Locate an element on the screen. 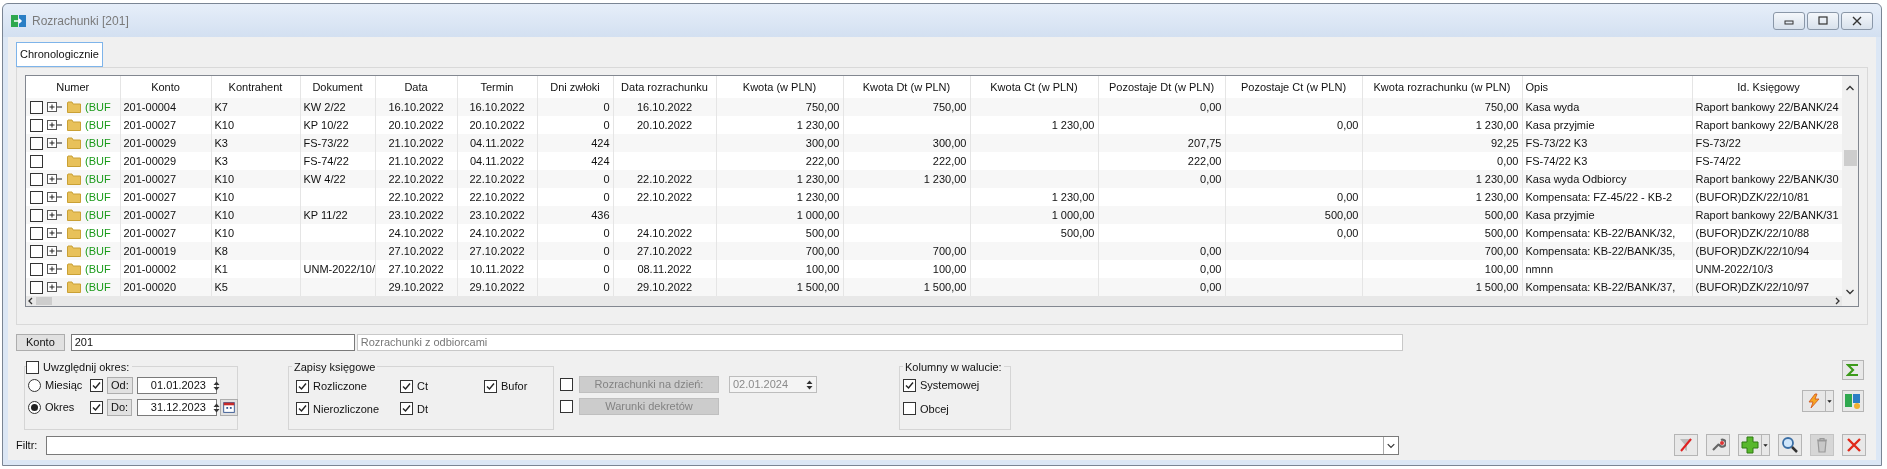 The image size is (1887, 469). tab: Chronologicznie is located at coordinates (59, 54).